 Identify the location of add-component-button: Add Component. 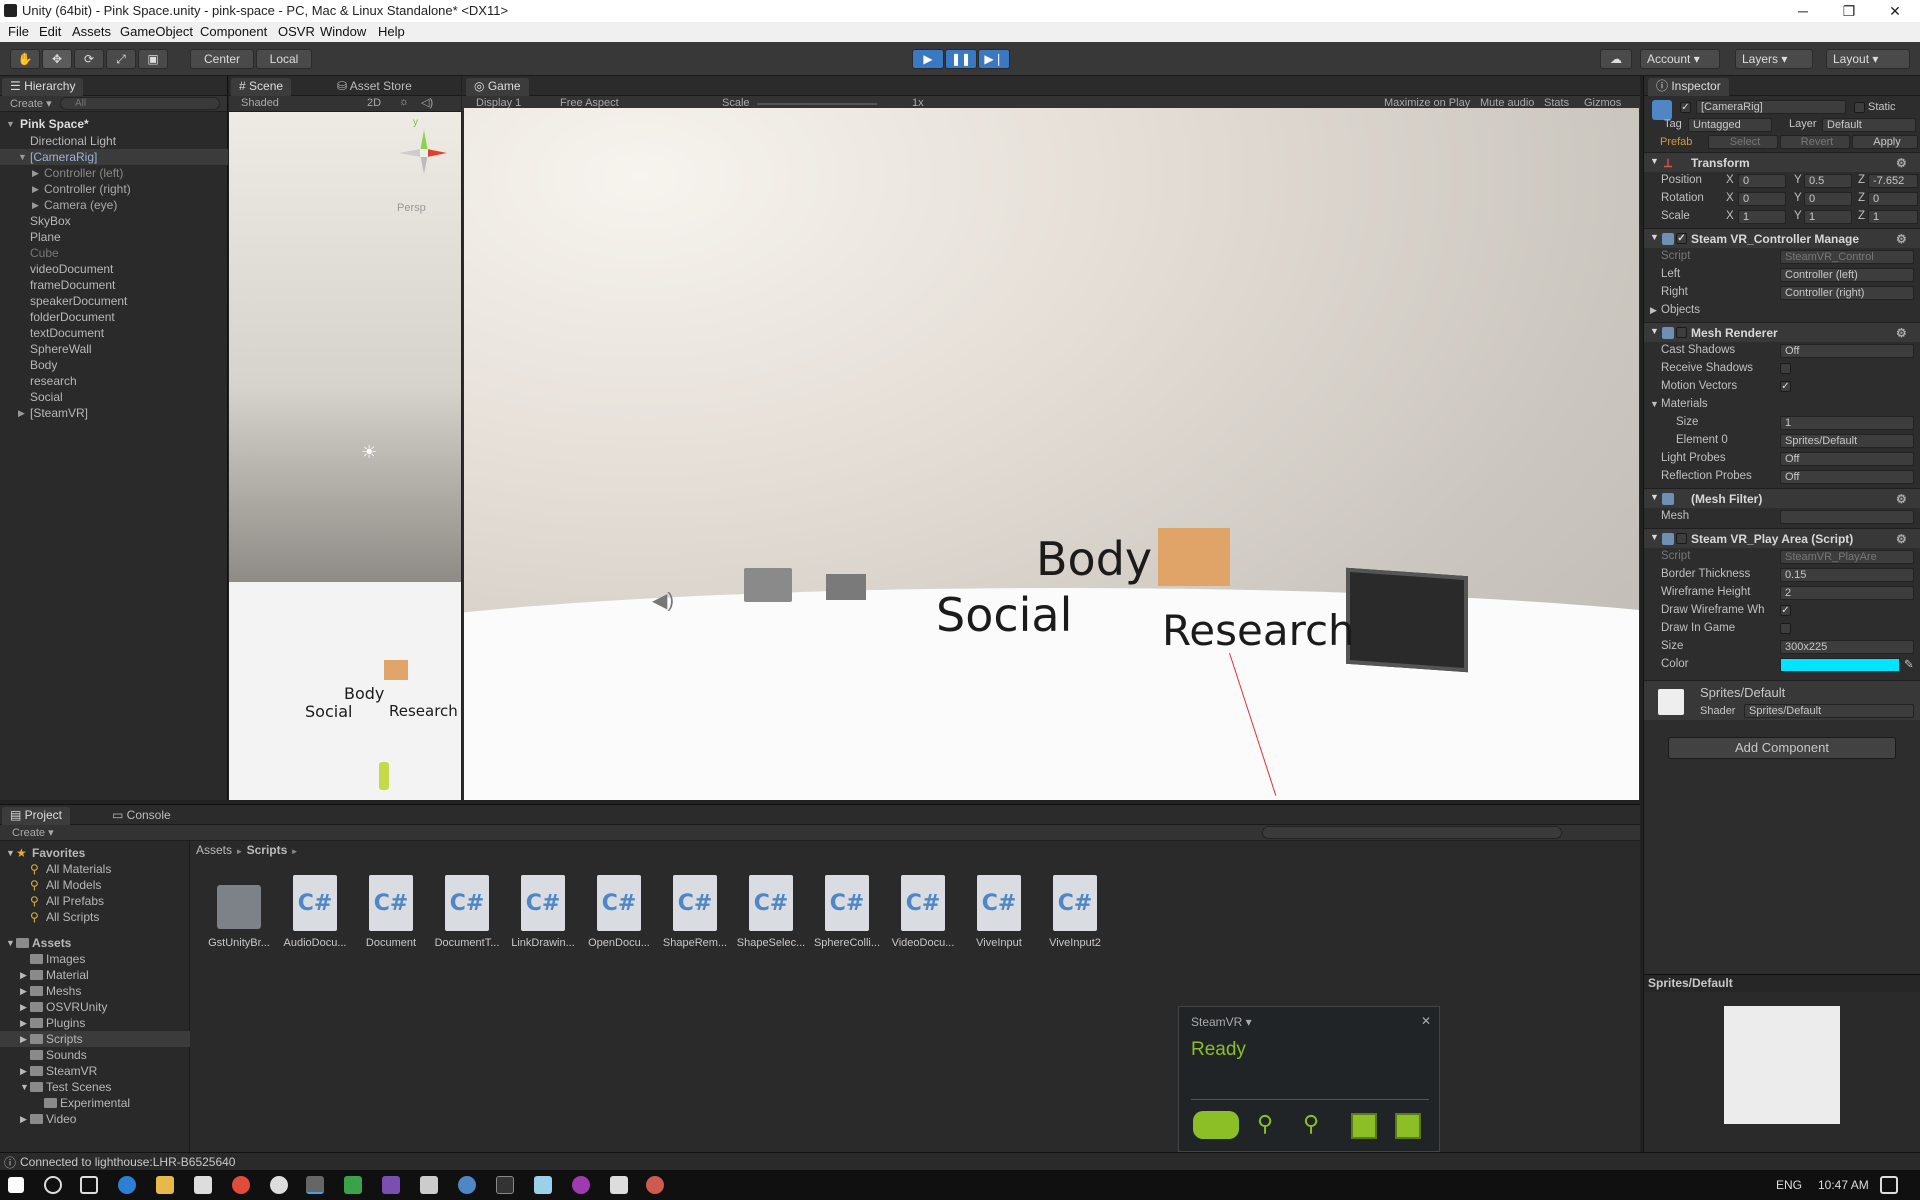
(1782, 748).